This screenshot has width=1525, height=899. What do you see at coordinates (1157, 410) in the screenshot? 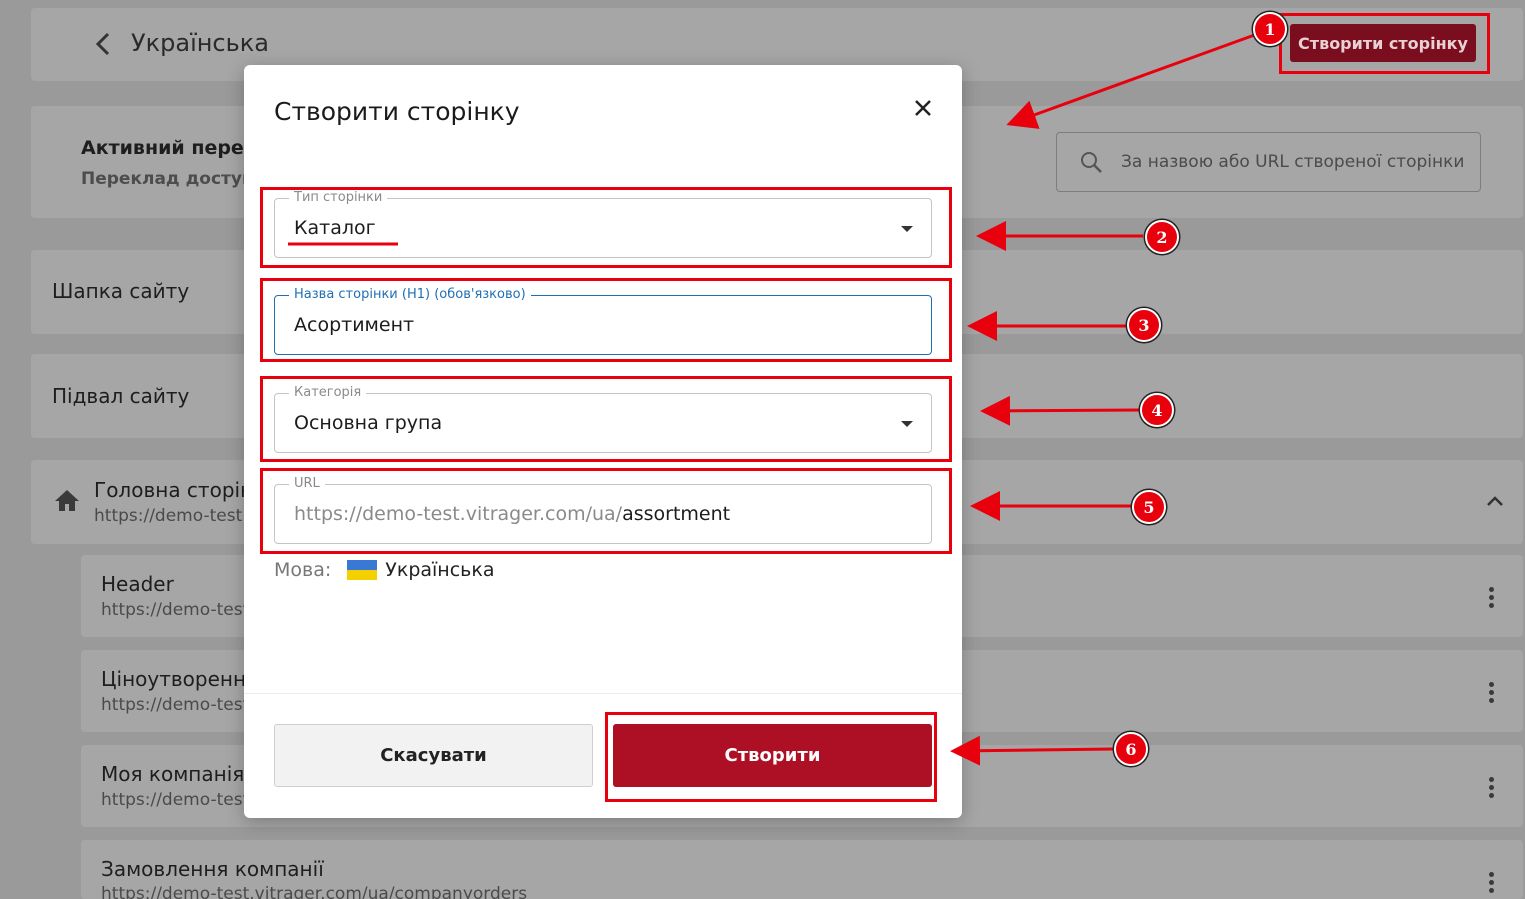
I see `annotation-badge-4: 4` at bounding box center [1157, 410].